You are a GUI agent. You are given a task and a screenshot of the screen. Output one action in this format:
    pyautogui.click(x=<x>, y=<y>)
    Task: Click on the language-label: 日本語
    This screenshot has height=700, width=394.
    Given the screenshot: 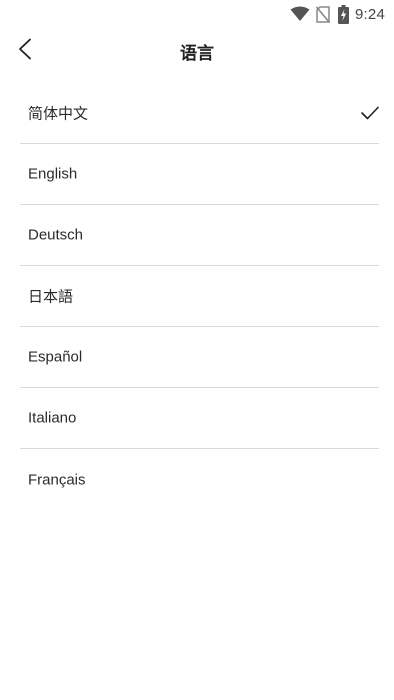 What is the action you would take?
    pyautogui.click(x=51, y=297)
    